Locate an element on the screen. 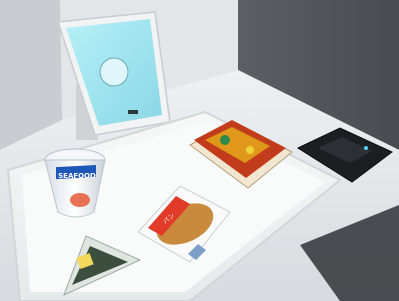 The height and width of the screenshot is (301, 399). noodle-cup-label: SEAFOOD is located at coordinates (77, 176).